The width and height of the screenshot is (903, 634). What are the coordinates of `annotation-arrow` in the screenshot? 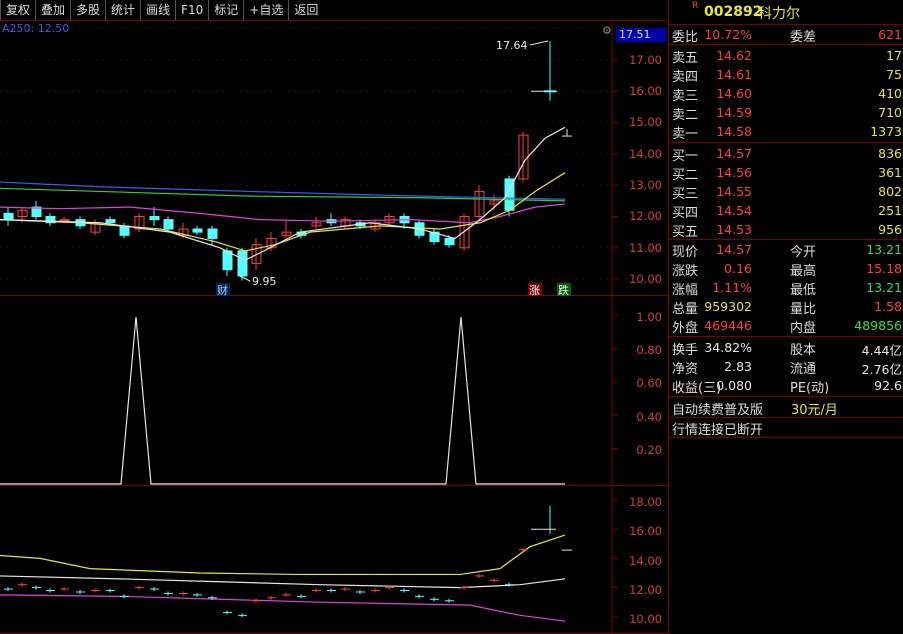 It's located at (539, 43).